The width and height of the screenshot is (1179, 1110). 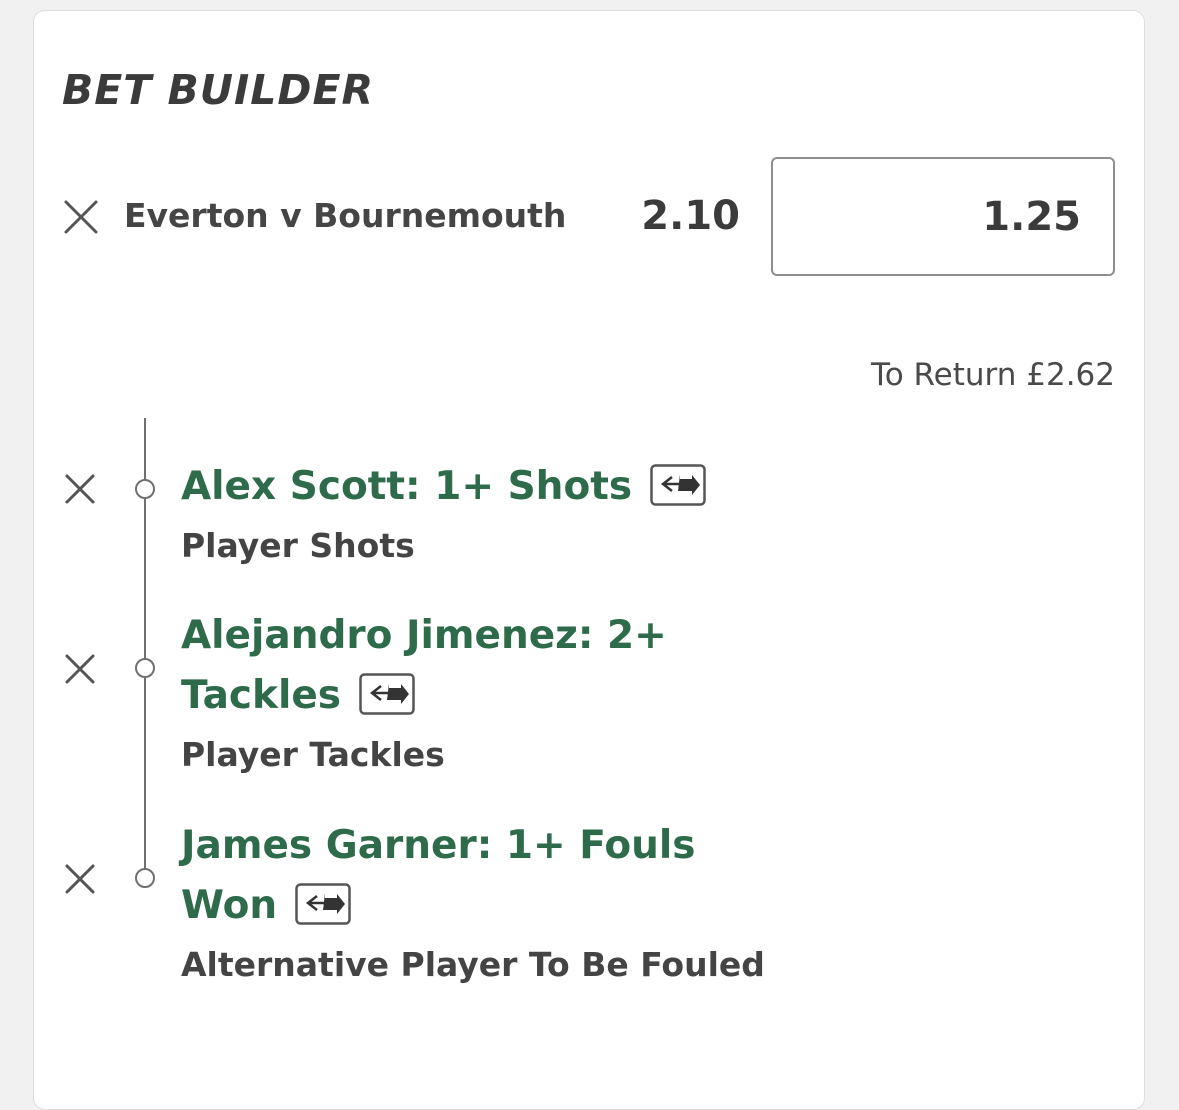 What do you see at coordinates (993, 375) in the screenshot?
I see `to-return-amount: To Return £2.62` at bounding box center [993, 375].